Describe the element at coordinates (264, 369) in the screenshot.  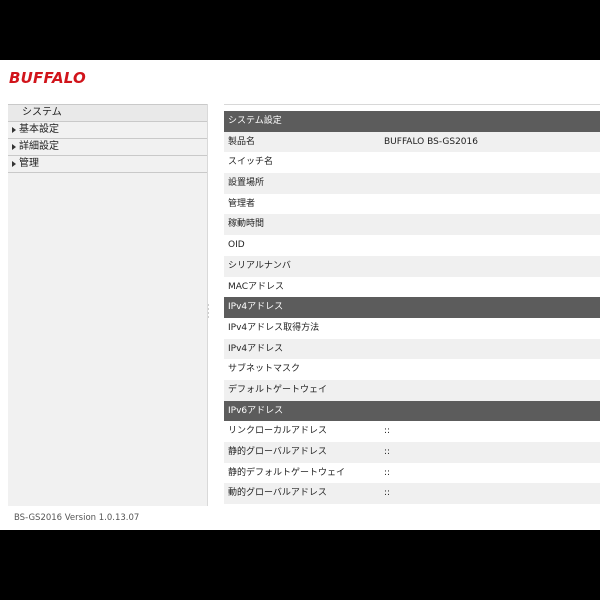
I see `row-label: サブネットマスク` at that location.